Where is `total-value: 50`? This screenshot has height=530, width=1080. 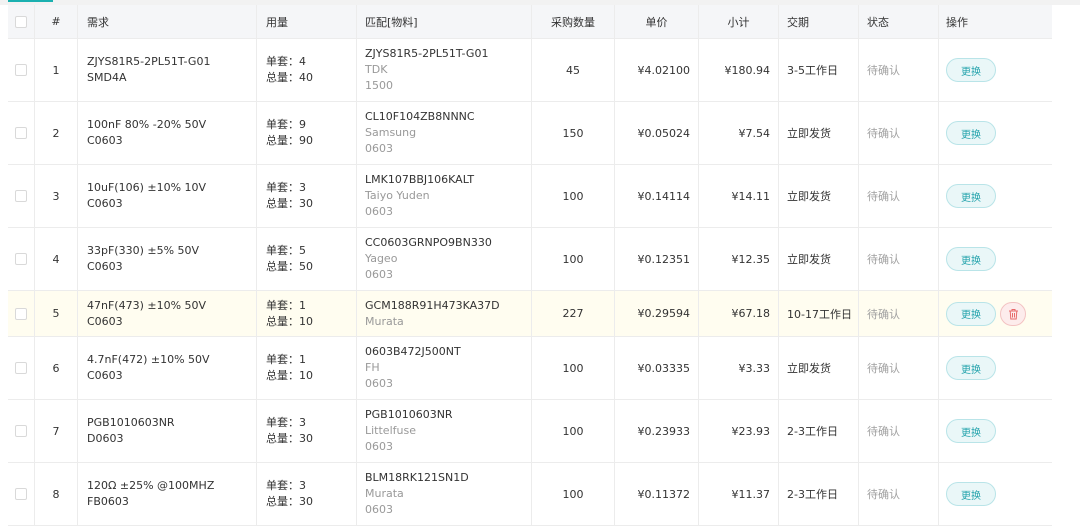 total-value: 50 is located at coordinates (306, 266).